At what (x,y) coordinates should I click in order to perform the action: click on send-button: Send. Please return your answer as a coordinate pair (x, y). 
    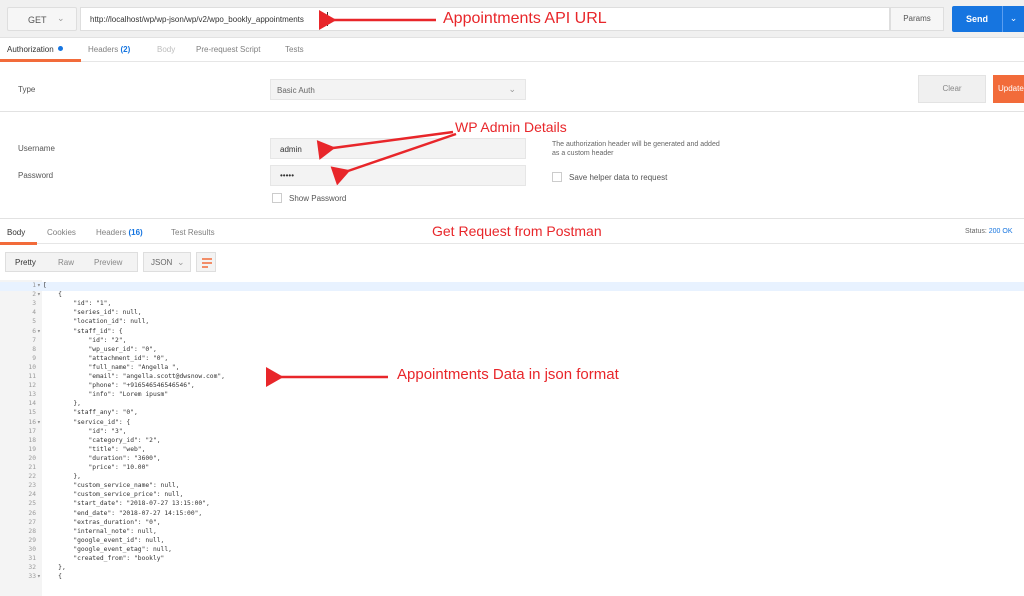
    Looking at the image, I should click on (977, 19).